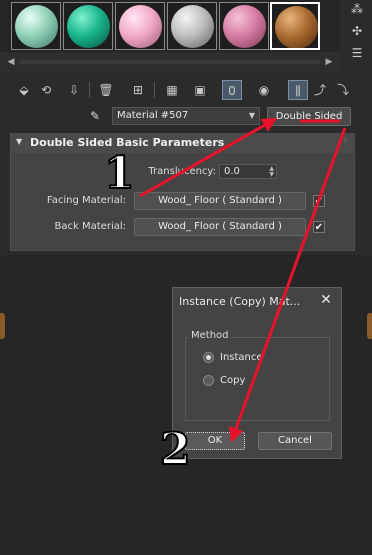 The width and height of the screenshot is (372, 555). I want to click on step-2-number: 2, so click(175, 449).